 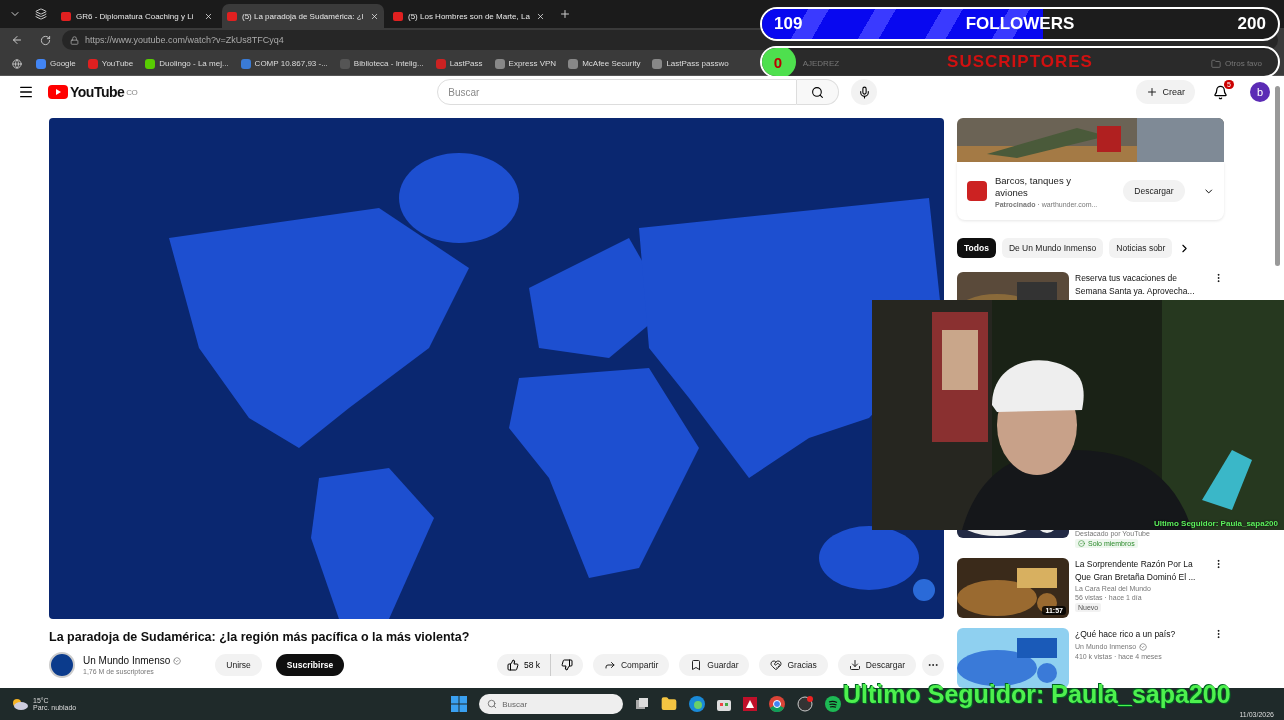 What do you see at coordinates (724, 704) in the screenshot?
I see `store-icon` at bounding box center [724, 704].